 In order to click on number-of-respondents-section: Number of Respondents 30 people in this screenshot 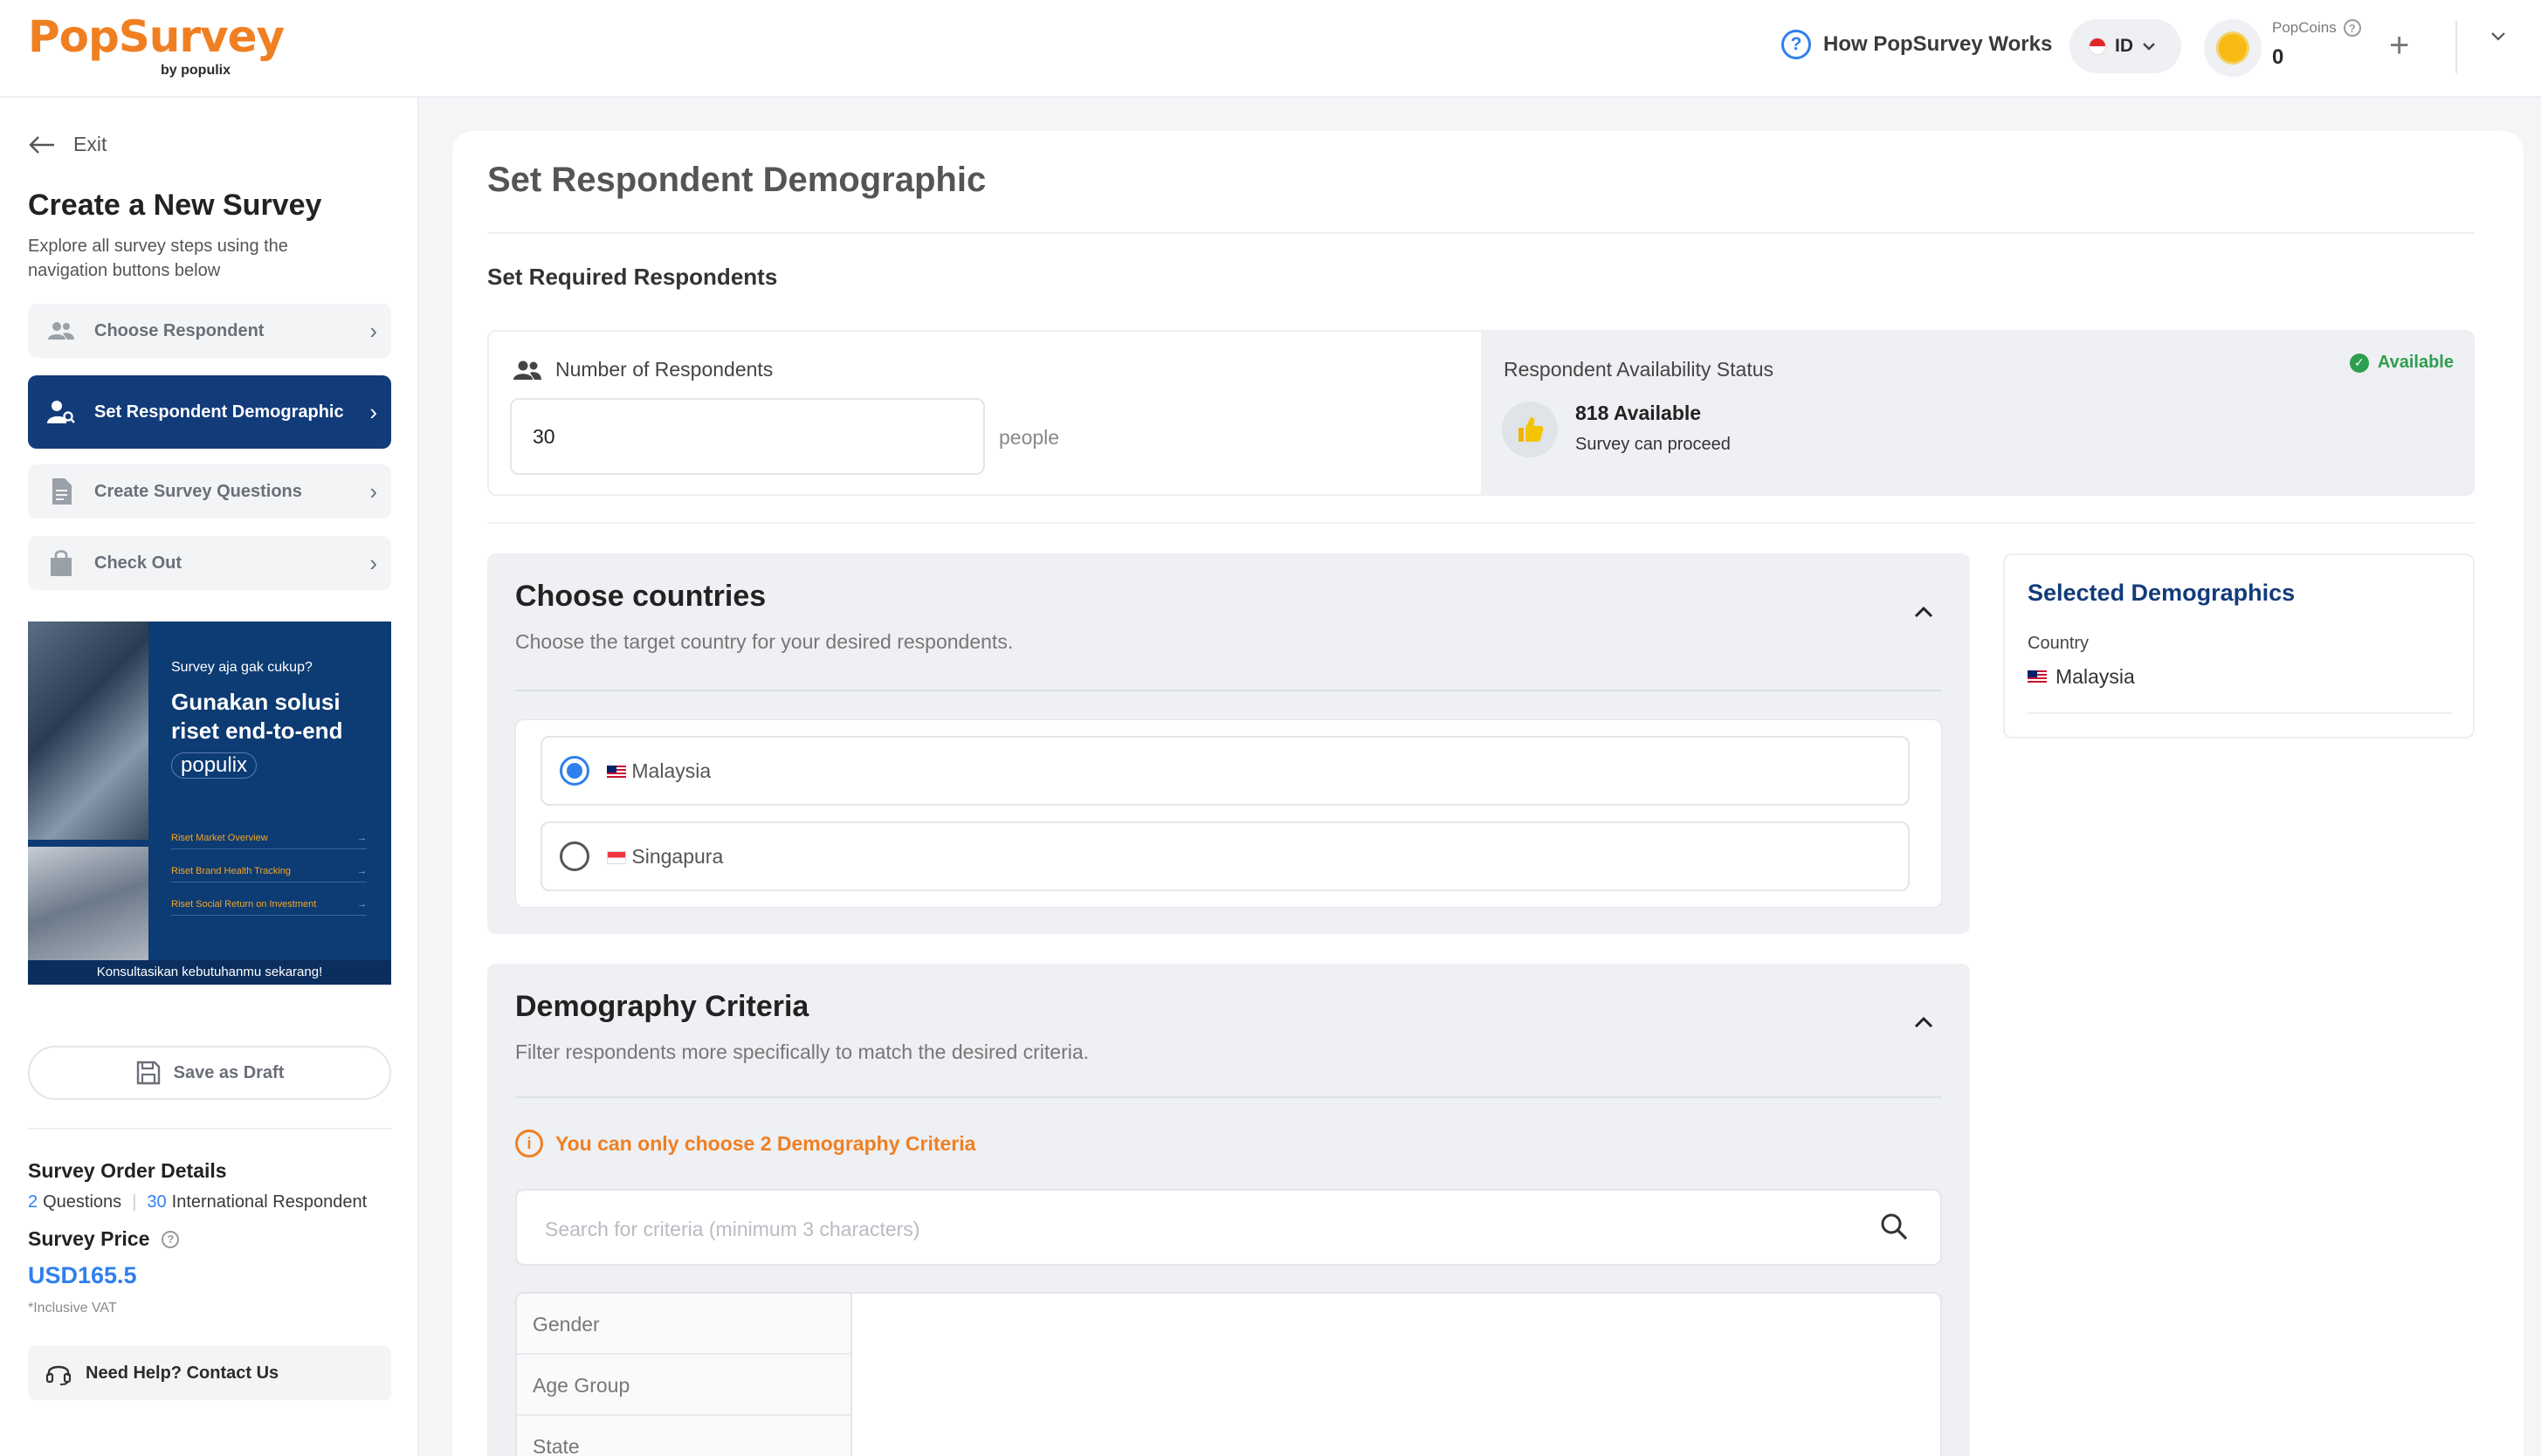, I will do `click(985, 413)`.